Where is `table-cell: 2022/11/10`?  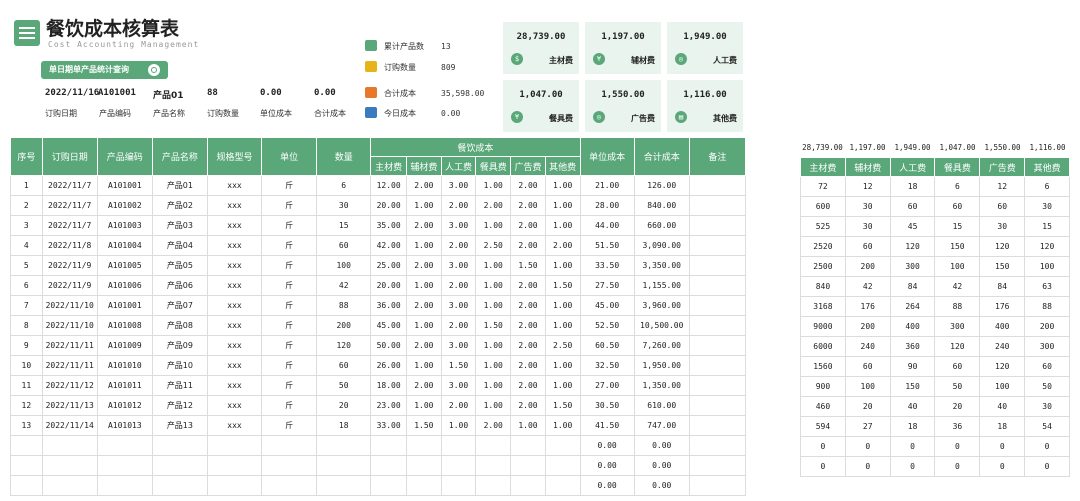
table-cell: 2022/11/10 is located at coordinates (69, 325).